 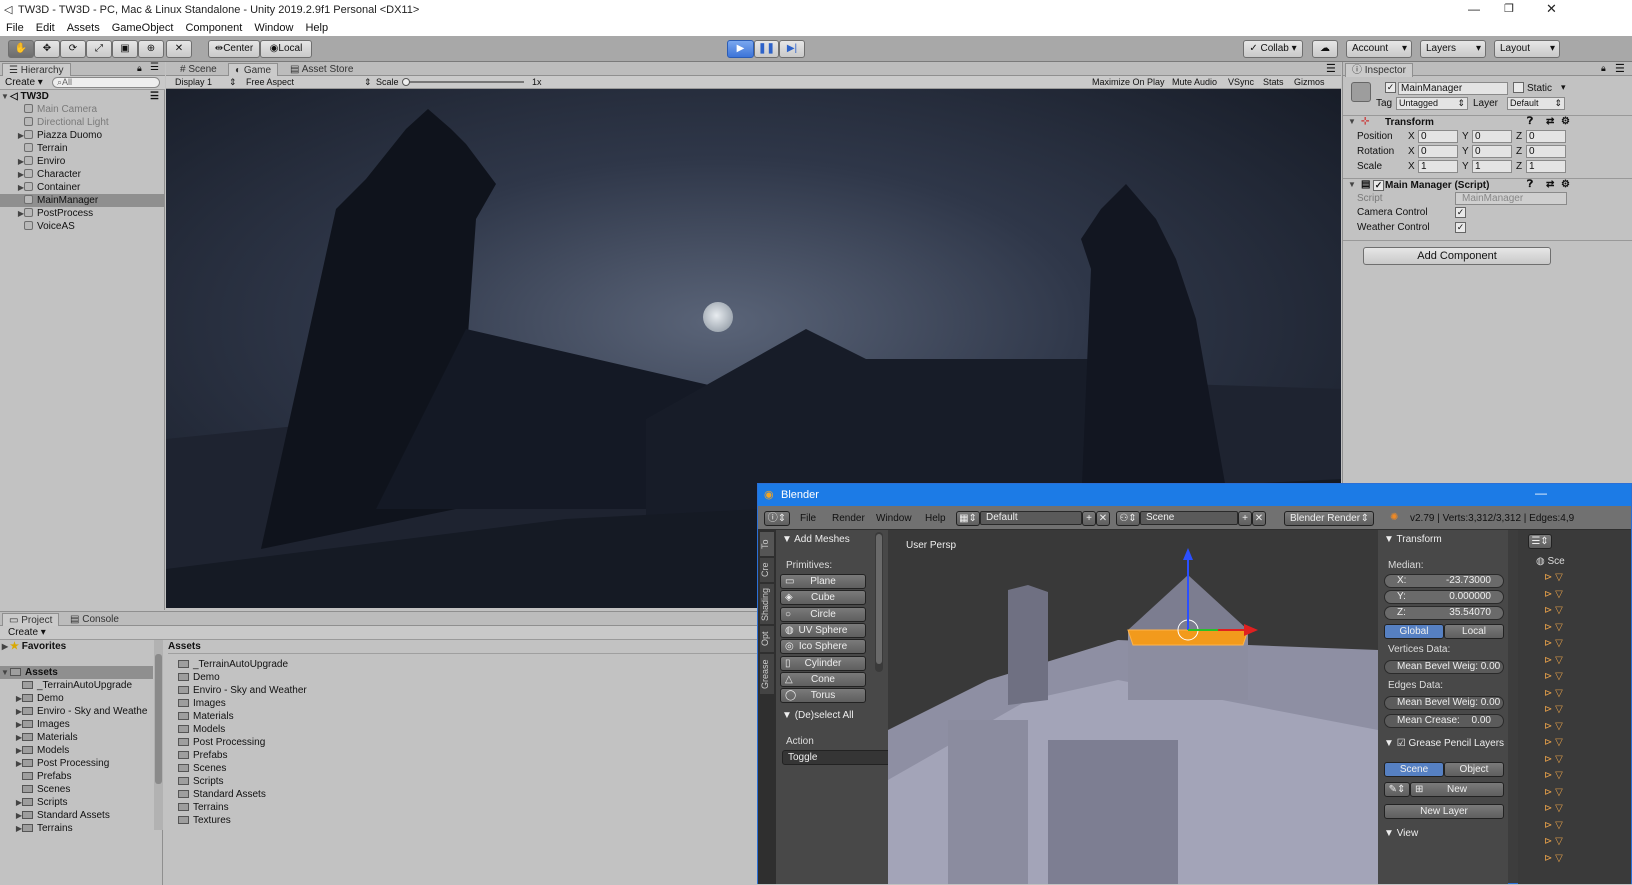 What do you see at coordinates (1245, 518) in the screenshot?
I see `add-scene-icon: +` at bounding box center [1245, 518].